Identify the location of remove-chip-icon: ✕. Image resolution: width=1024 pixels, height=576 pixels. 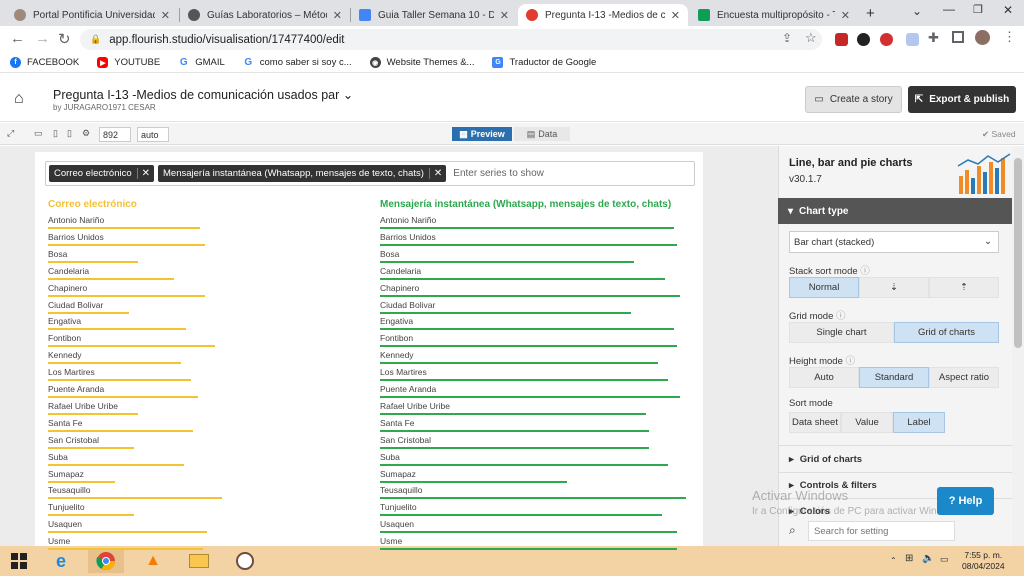
(437, 173).